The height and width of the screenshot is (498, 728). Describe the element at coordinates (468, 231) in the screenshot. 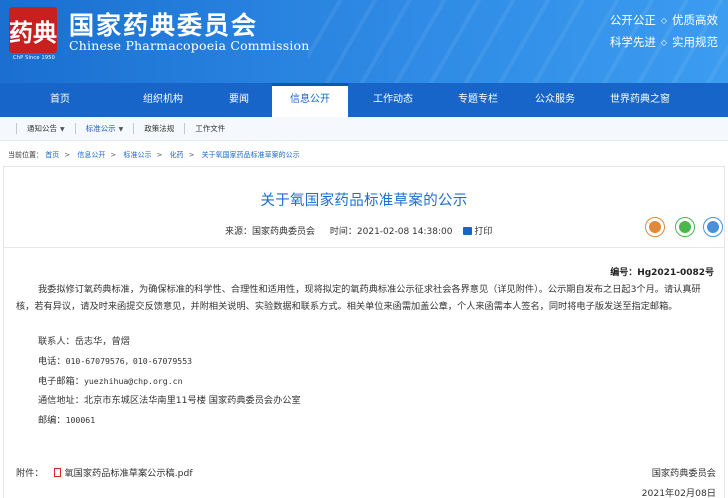

I see `printer-icon` at that location.